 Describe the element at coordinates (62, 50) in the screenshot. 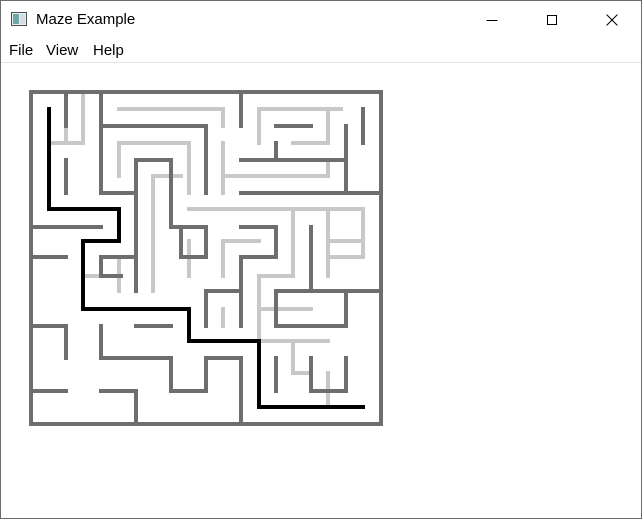

I see `menu-view: View` at that location.